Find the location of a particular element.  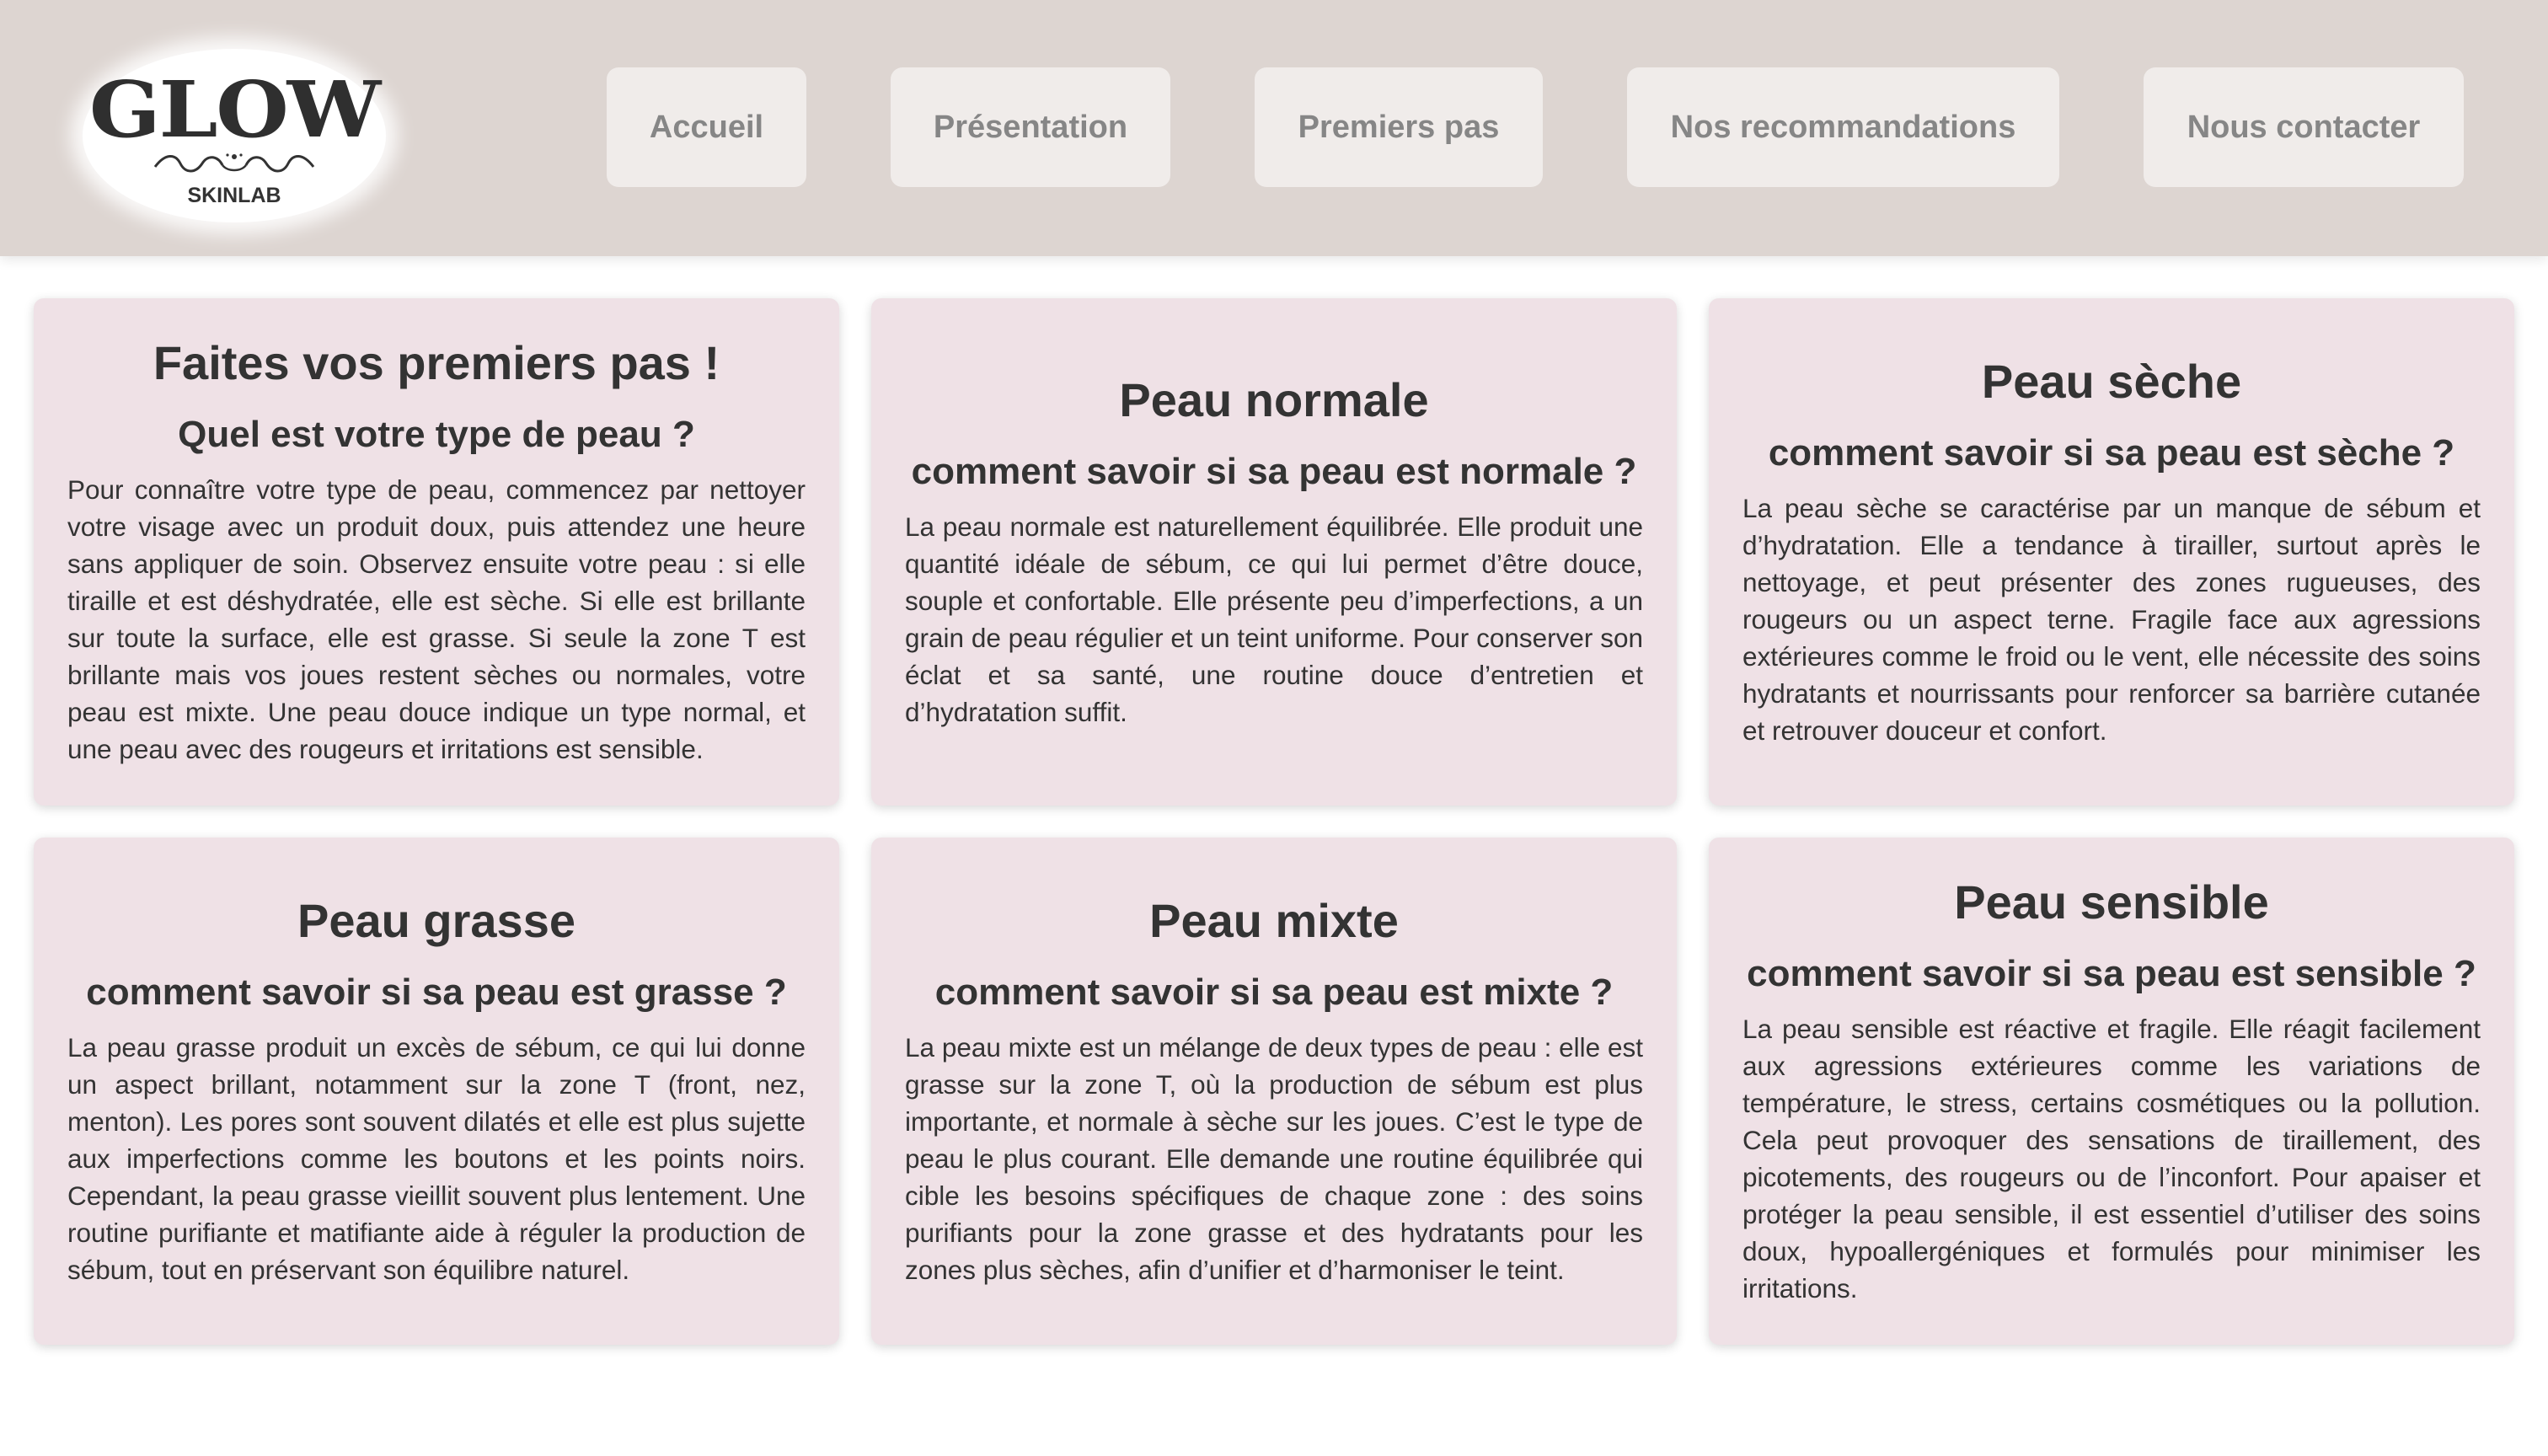

card-title: Peau sèche is located at coordinates (2111, 381).